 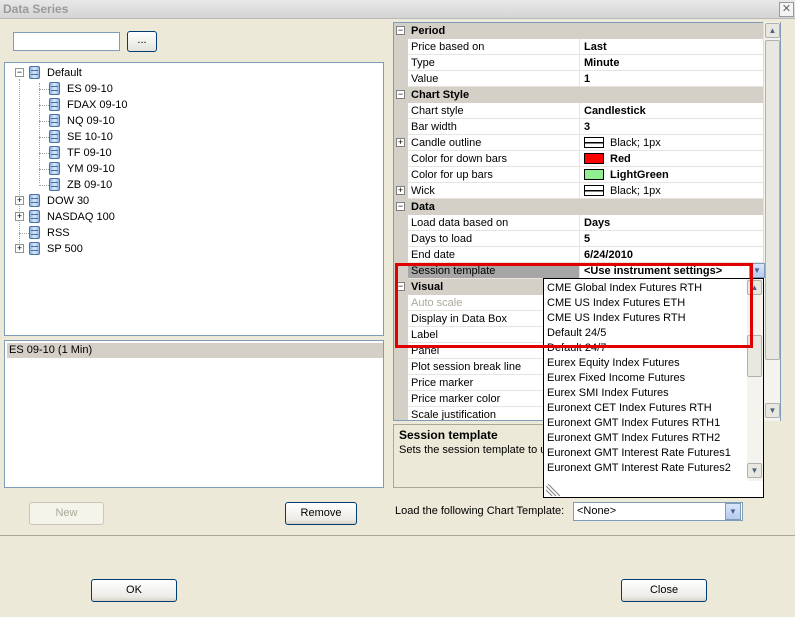 What do you see at coordinates (772, 30) in the screenshot?
I see `scroll-up-arrow-icon: ▲` at bounding box center [772, 30].